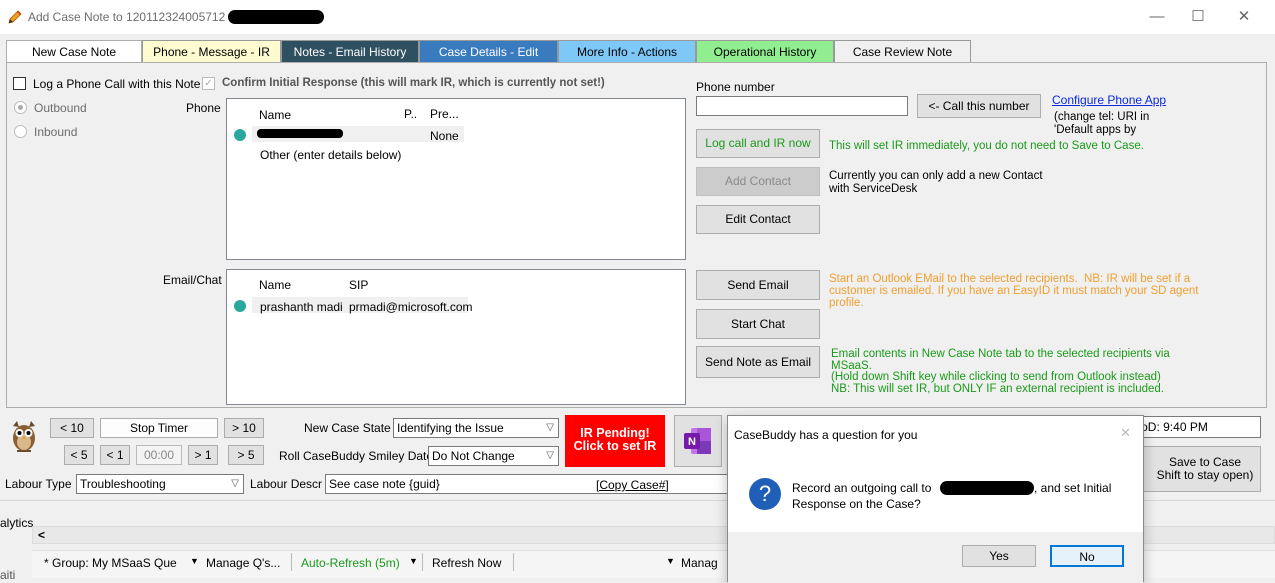 The height and width of the screenshot is (583, 1275). What do you see at coordinates (979, 106) in the screenshot?
I see `call-number-button: <- Call this number` at bounding box center [979, 106].